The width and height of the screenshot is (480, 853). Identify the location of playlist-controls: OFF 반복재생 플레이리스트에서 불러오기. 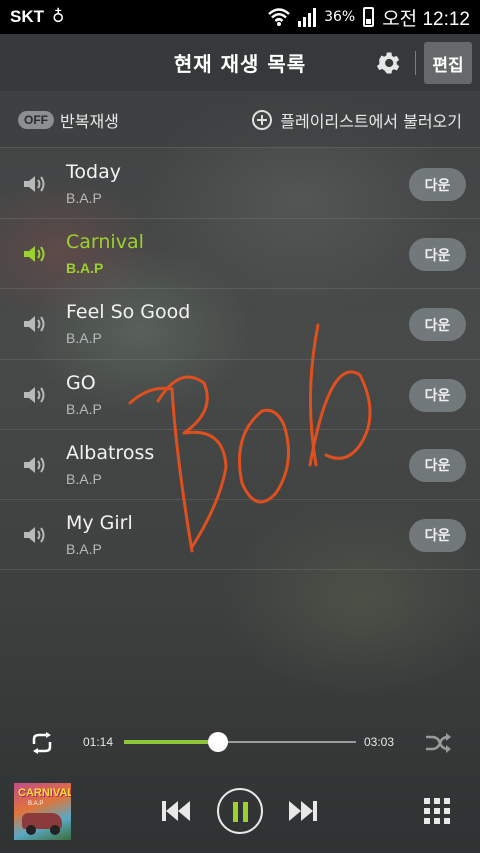
(240, 120).